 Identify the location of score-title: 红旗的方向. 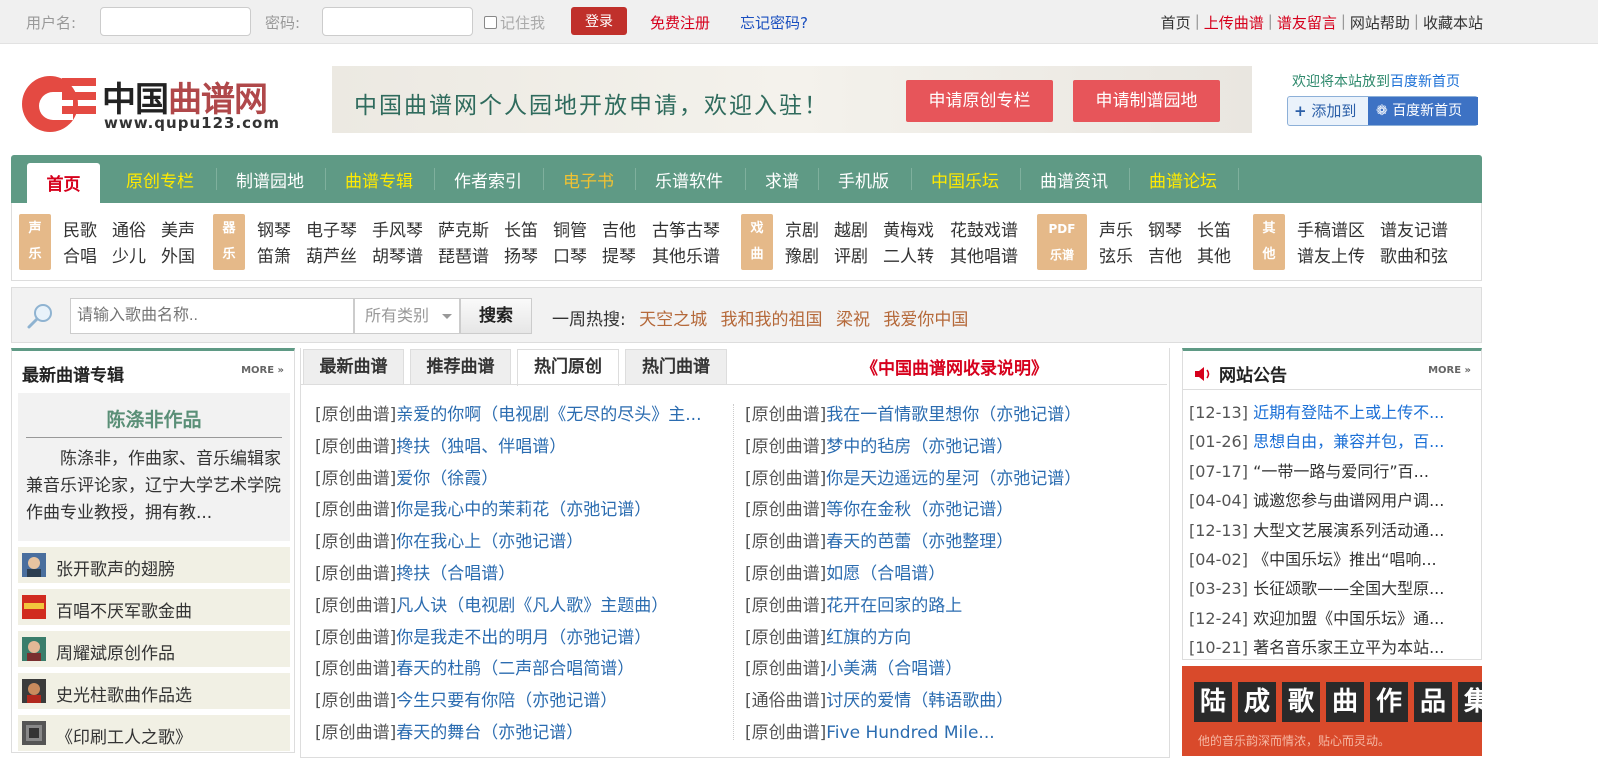
(868, 638).